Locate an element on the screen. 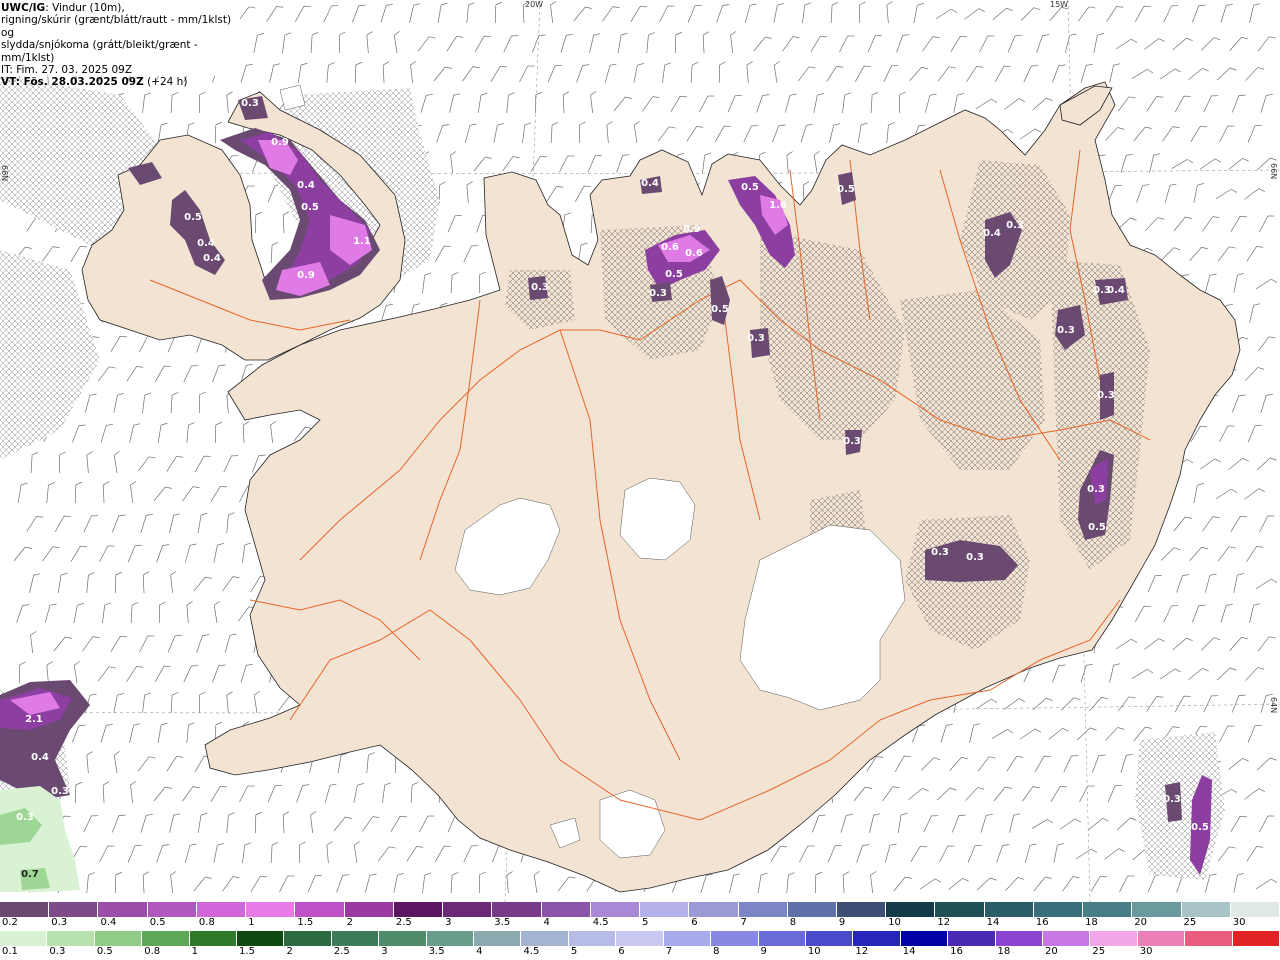 The image size is (1280, 960). lat-label-64n-right: 64N is located at coordinates (1273, 705).